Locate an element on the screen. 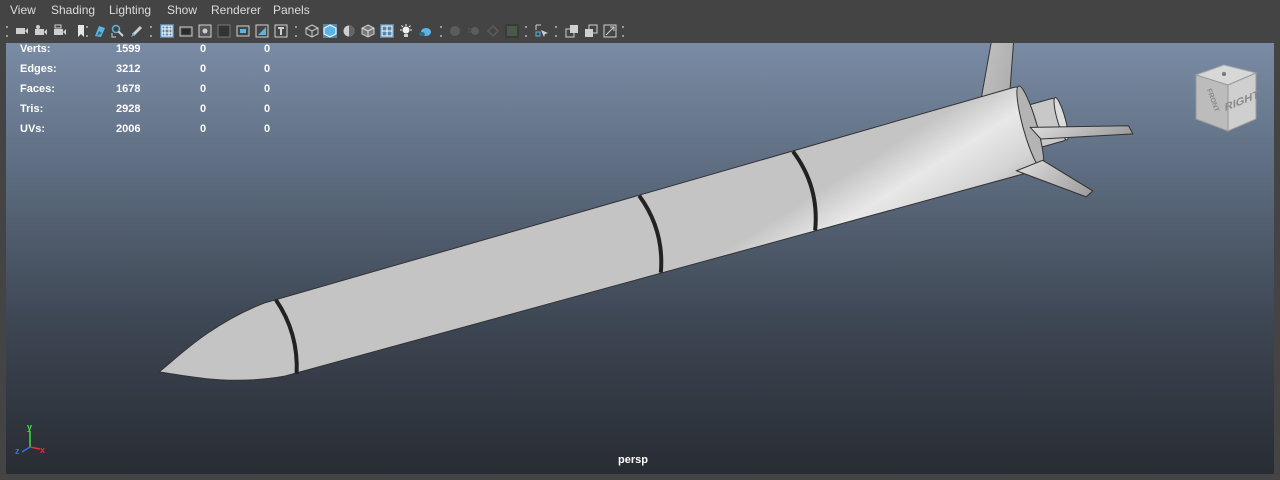 This screenshot has height=480, width=1280. safe-title-icon is located at coordinates (281, 31).